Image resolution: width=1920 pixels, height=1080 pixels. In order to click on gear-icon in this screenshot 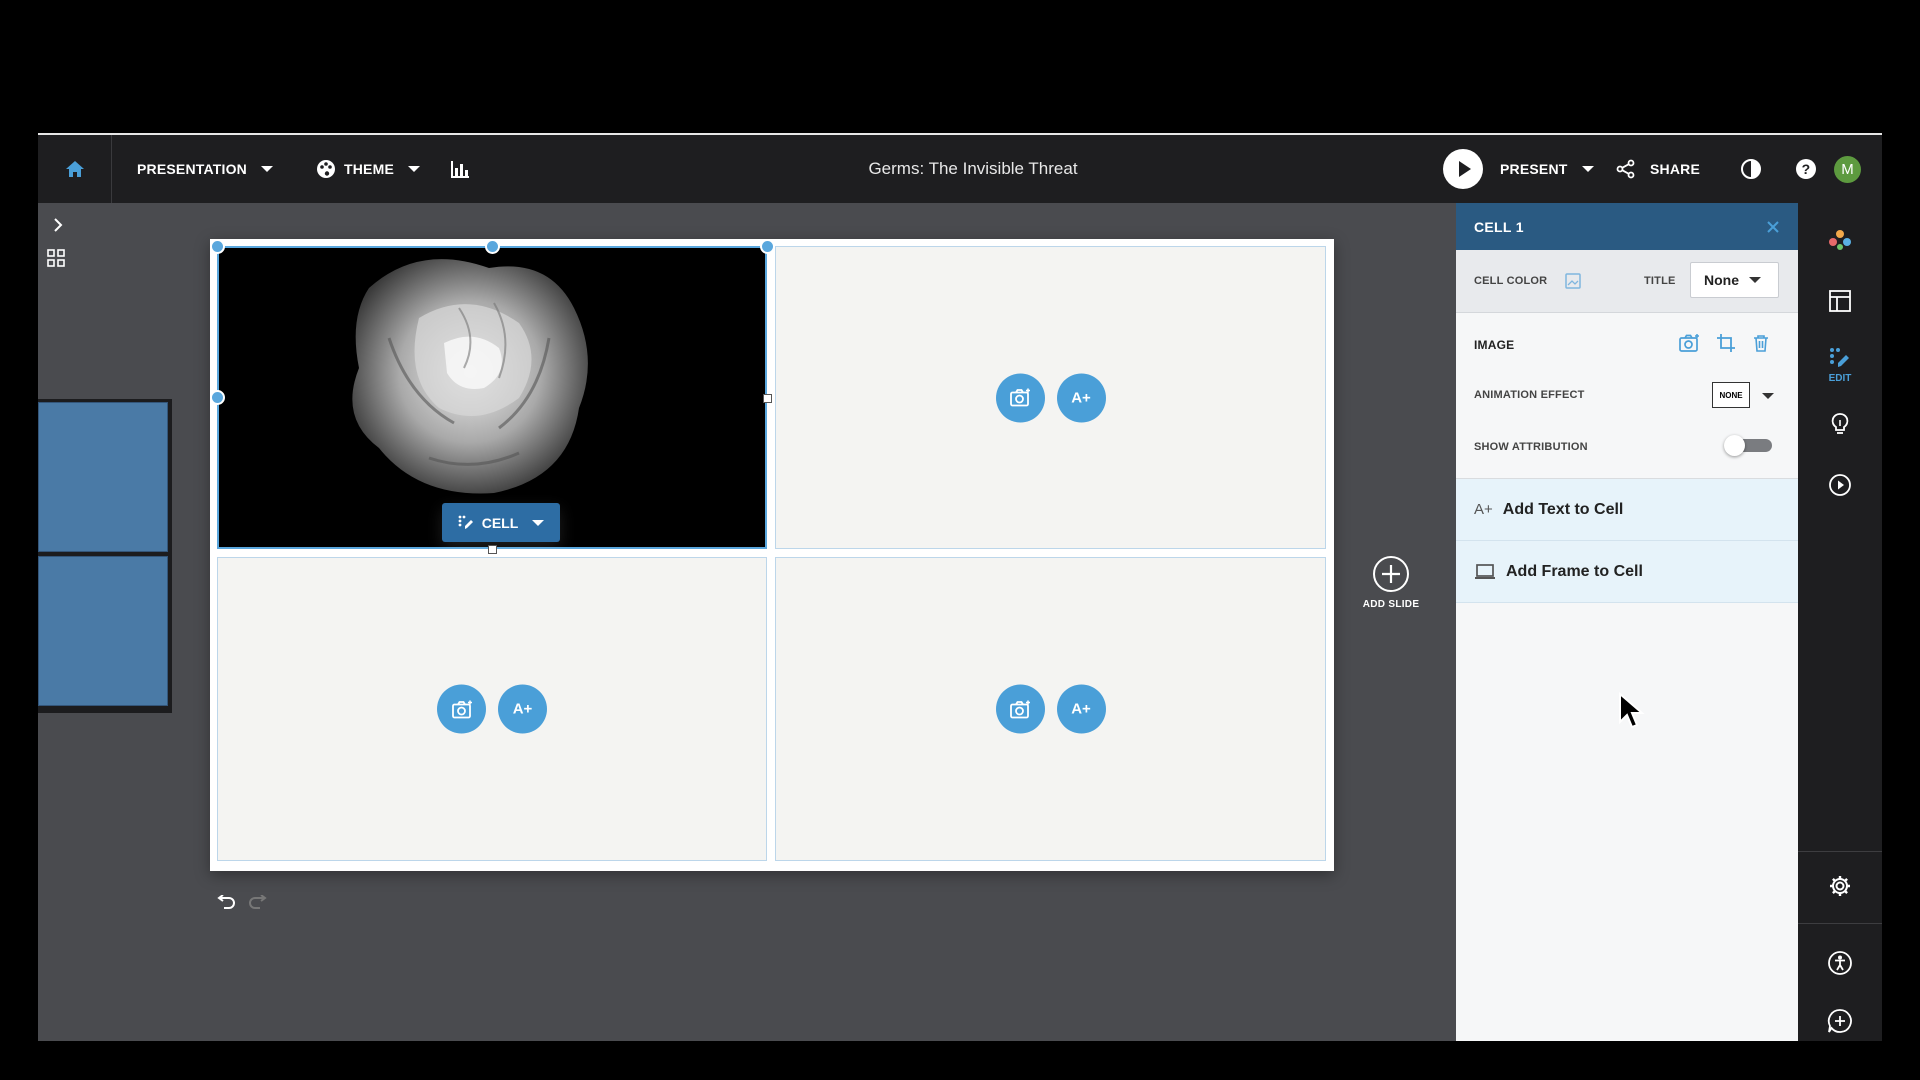, I will do `click(1840, 886)`.